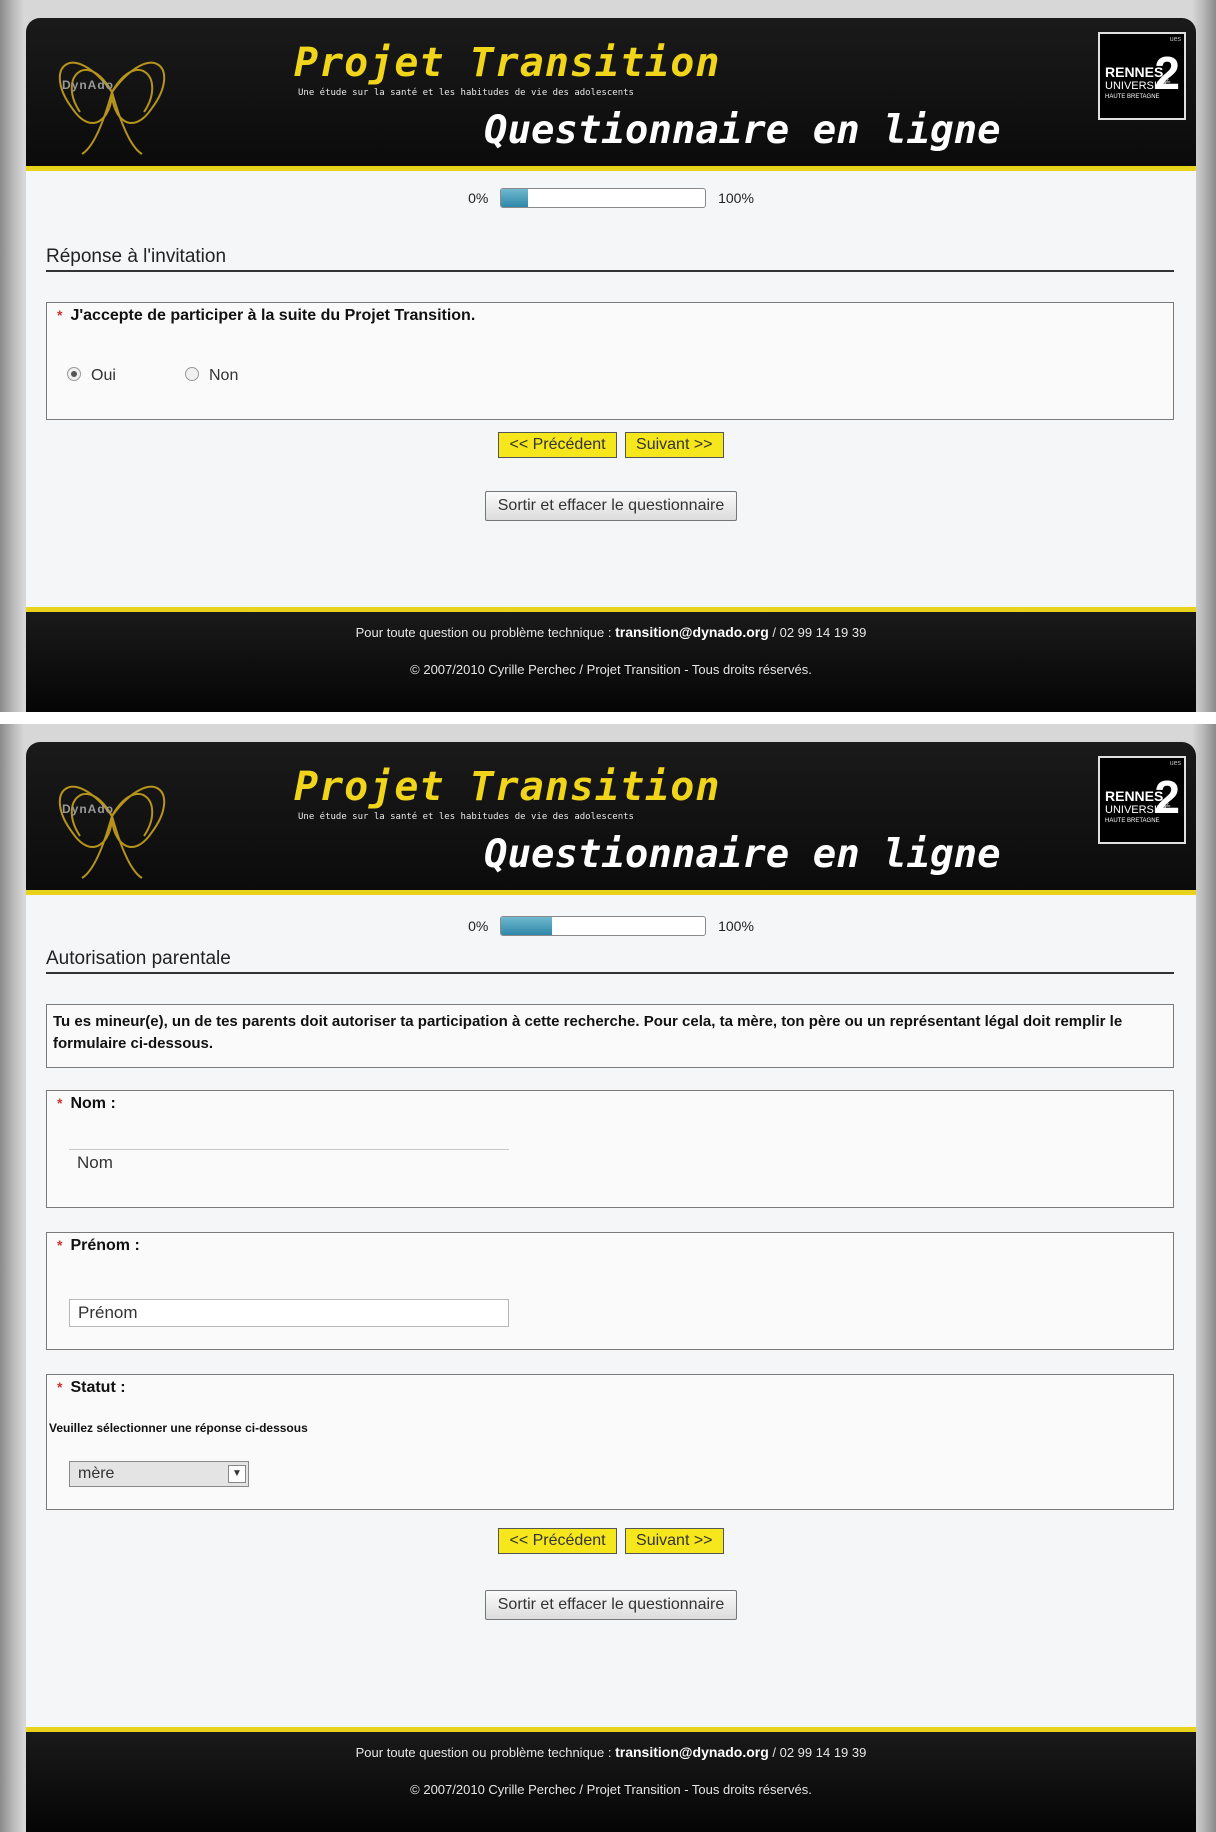 Image resolution: width=1216 pixels, height=1832 pixels. What do you see at coordinates (610, 1291) in the screenshot?
I see `prenom-box: * Prénom : Prénom` at bounding box center [610, 1291].